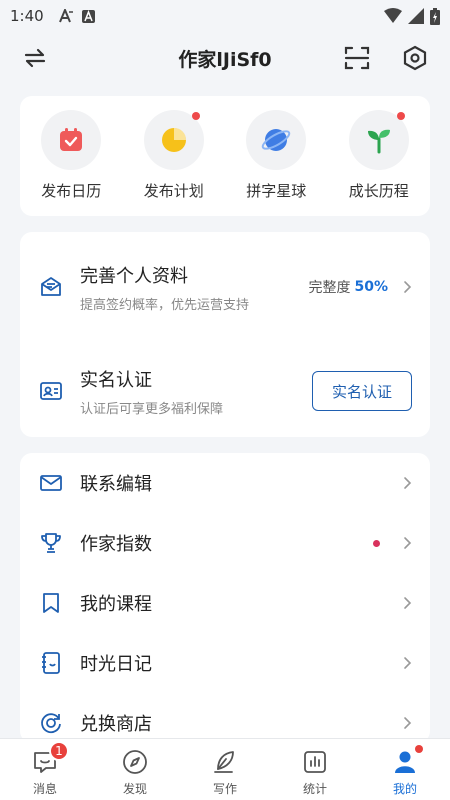 Image resolution: width=450 pixels, height=800 pixels. I want to click on tab-label: 消息, so click(44, 789).